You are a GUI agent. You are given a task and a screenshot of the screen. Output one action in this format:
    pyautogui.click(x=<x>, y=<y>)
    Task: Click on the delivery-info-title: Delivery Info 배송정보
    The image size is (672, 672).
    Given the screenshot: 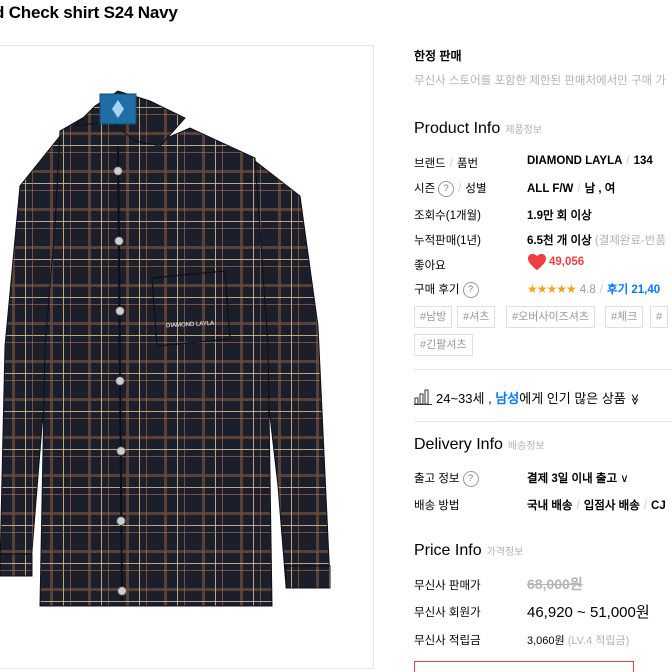 What is the action you would take?
    pyautogui.click(x=479, y=445)
    